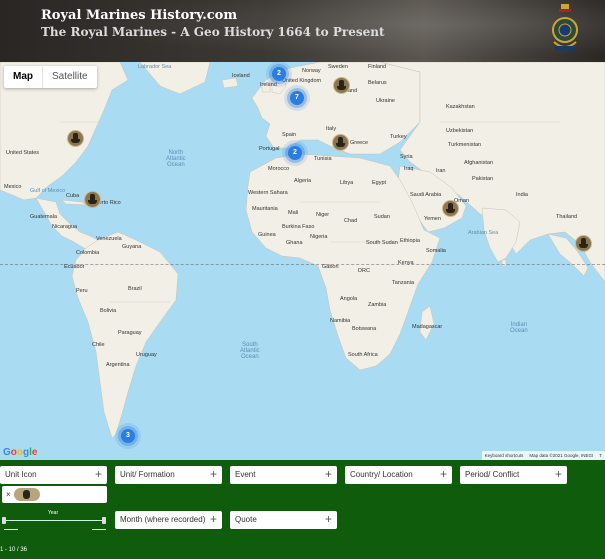 The width and height of the screenshot is (605, 559). I want to click on map-place-label: Portugal, so click(269, 149).